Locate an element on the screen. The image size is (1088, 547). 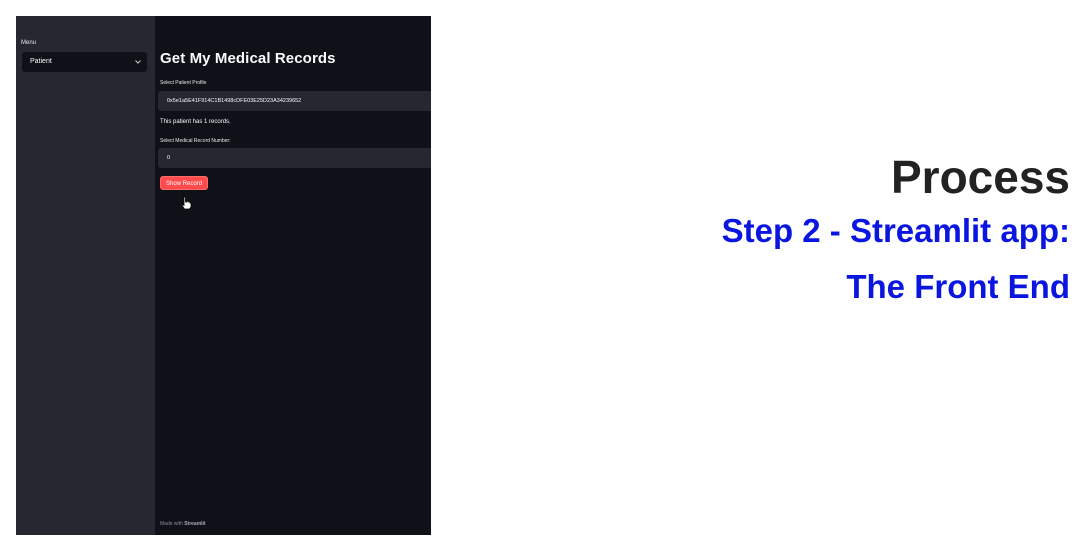
slide-subtitle-line1: Step 2 - Streamlit app: is located at coordinates (895, 230).